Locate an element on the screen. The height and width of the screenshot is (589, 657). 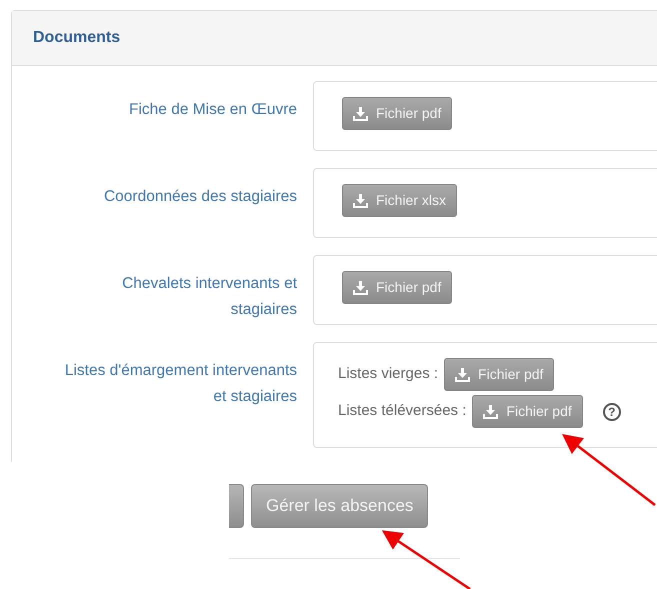
list-label: Listes vierges : is located at coordinates (388, 374).